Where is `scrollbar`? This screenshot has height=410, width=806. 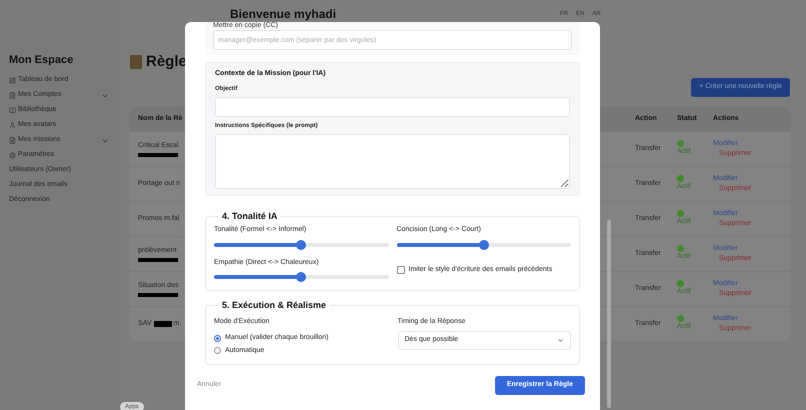
scrollbar is located at coordinates (609, 314).